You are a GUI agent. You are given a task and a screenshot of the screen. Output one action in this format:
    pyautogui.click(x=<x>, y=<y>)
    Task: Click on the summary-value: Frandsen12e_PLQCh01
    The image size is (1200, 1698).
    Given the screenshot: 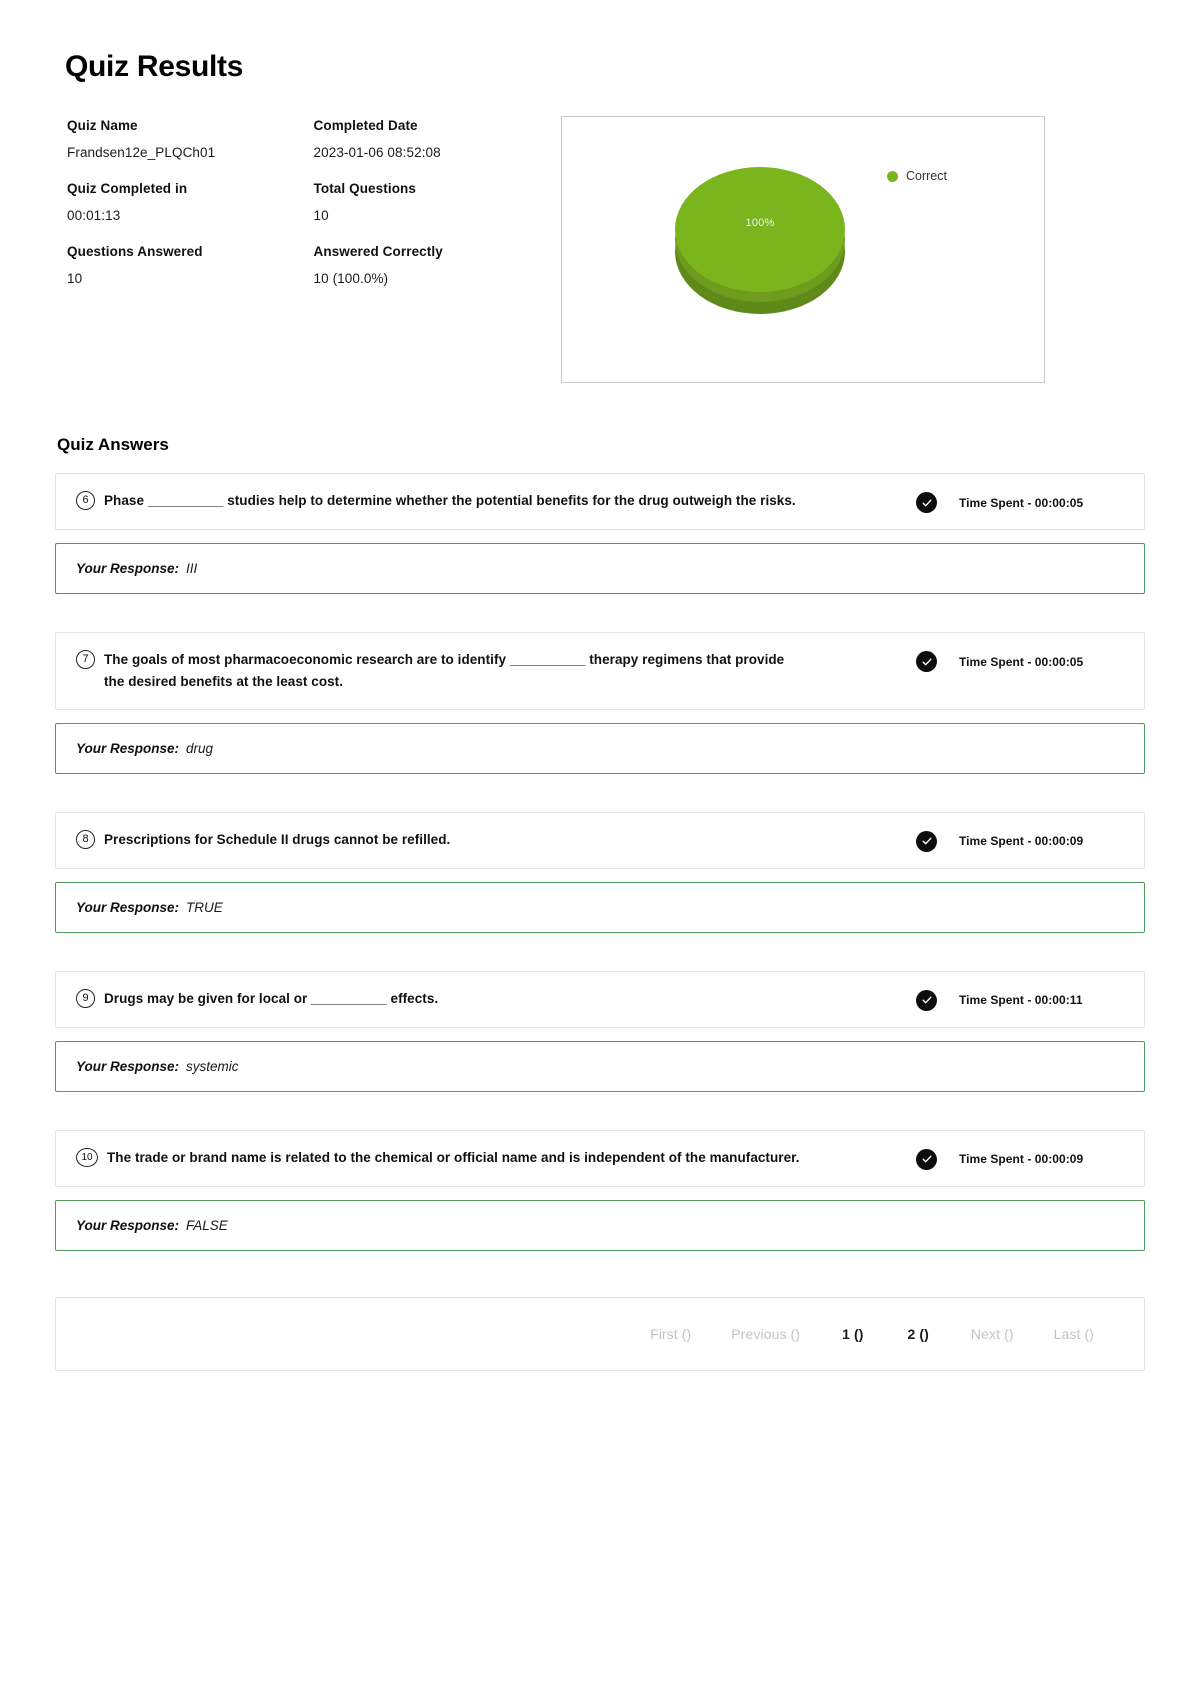 What is the action you would take?
    pyautogui.click(x=141, y=152)
    